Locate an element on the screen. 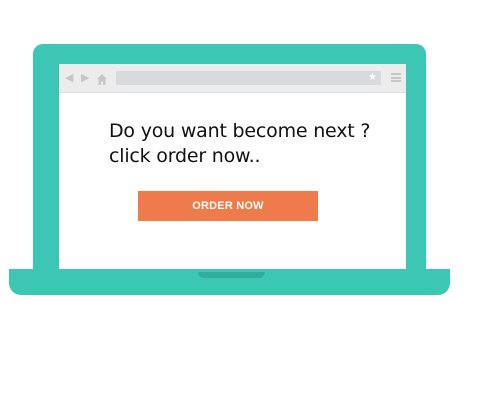  browser-toolbar: ◀ ▶ ★ is located at coordinates (232, 78).